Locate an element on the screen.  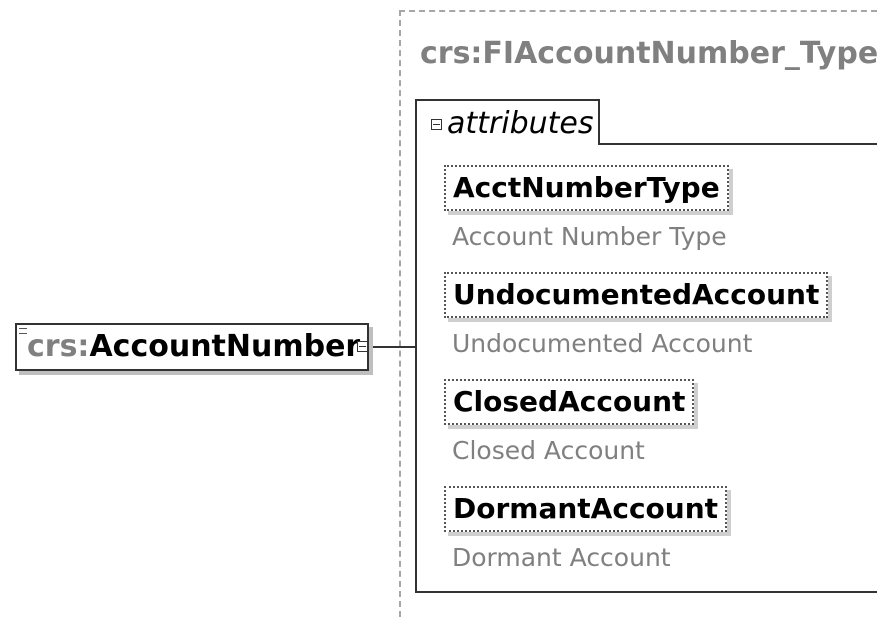
collapse-icon is located at coordinates (436, 124).